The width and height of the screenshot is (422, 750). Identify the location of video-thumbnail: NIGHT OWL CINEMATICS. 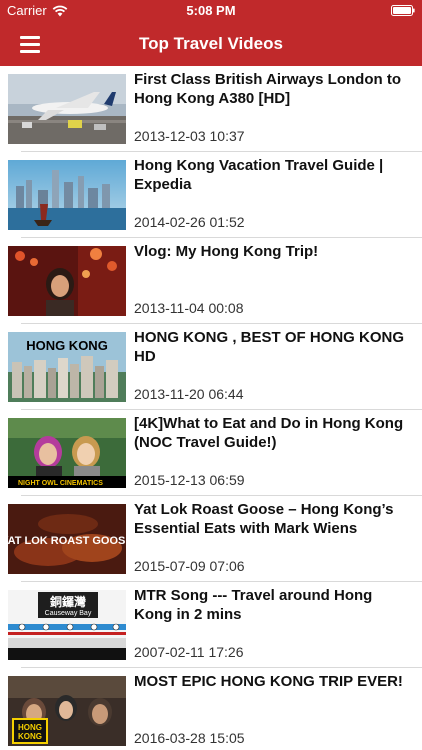
(67, 453).